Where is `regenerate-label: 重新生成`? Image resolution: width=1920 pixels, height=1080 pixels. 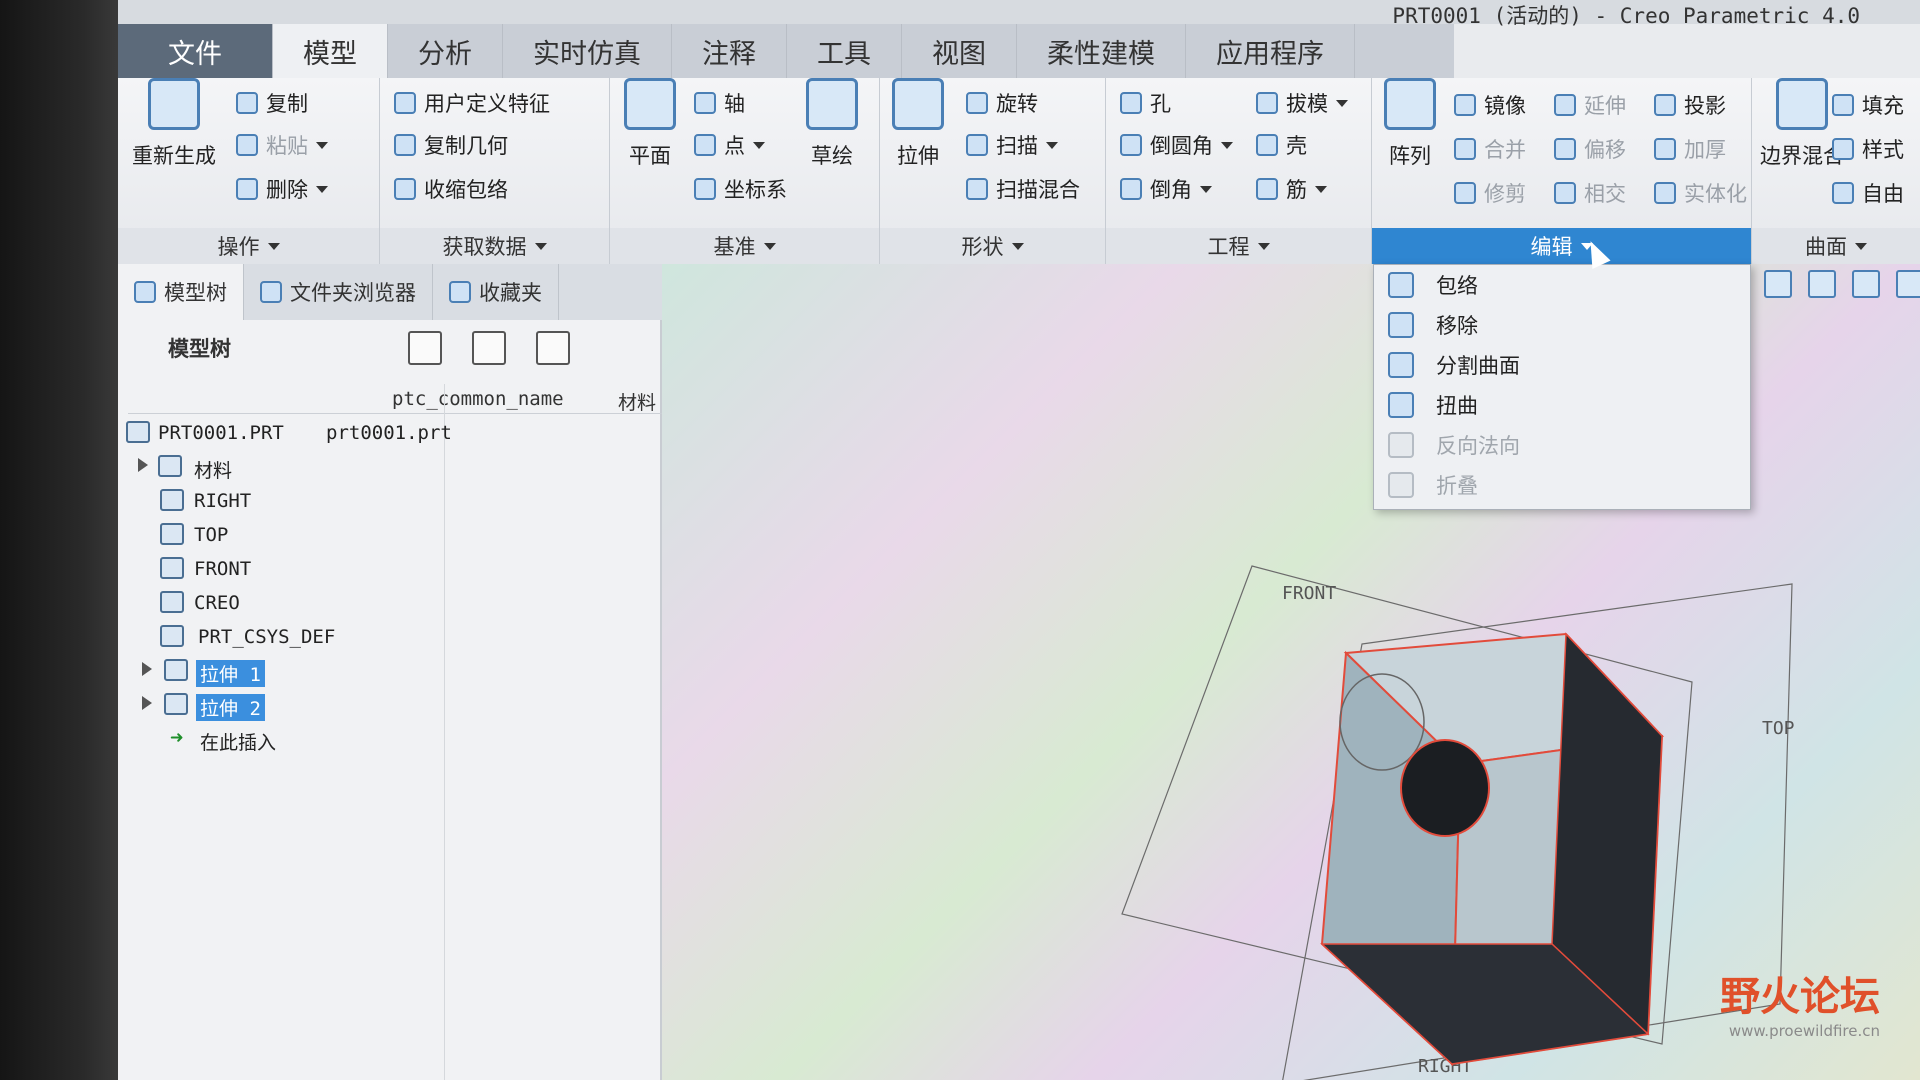 regenerate-label: 重新生成 is located at coordinates (174, 156).